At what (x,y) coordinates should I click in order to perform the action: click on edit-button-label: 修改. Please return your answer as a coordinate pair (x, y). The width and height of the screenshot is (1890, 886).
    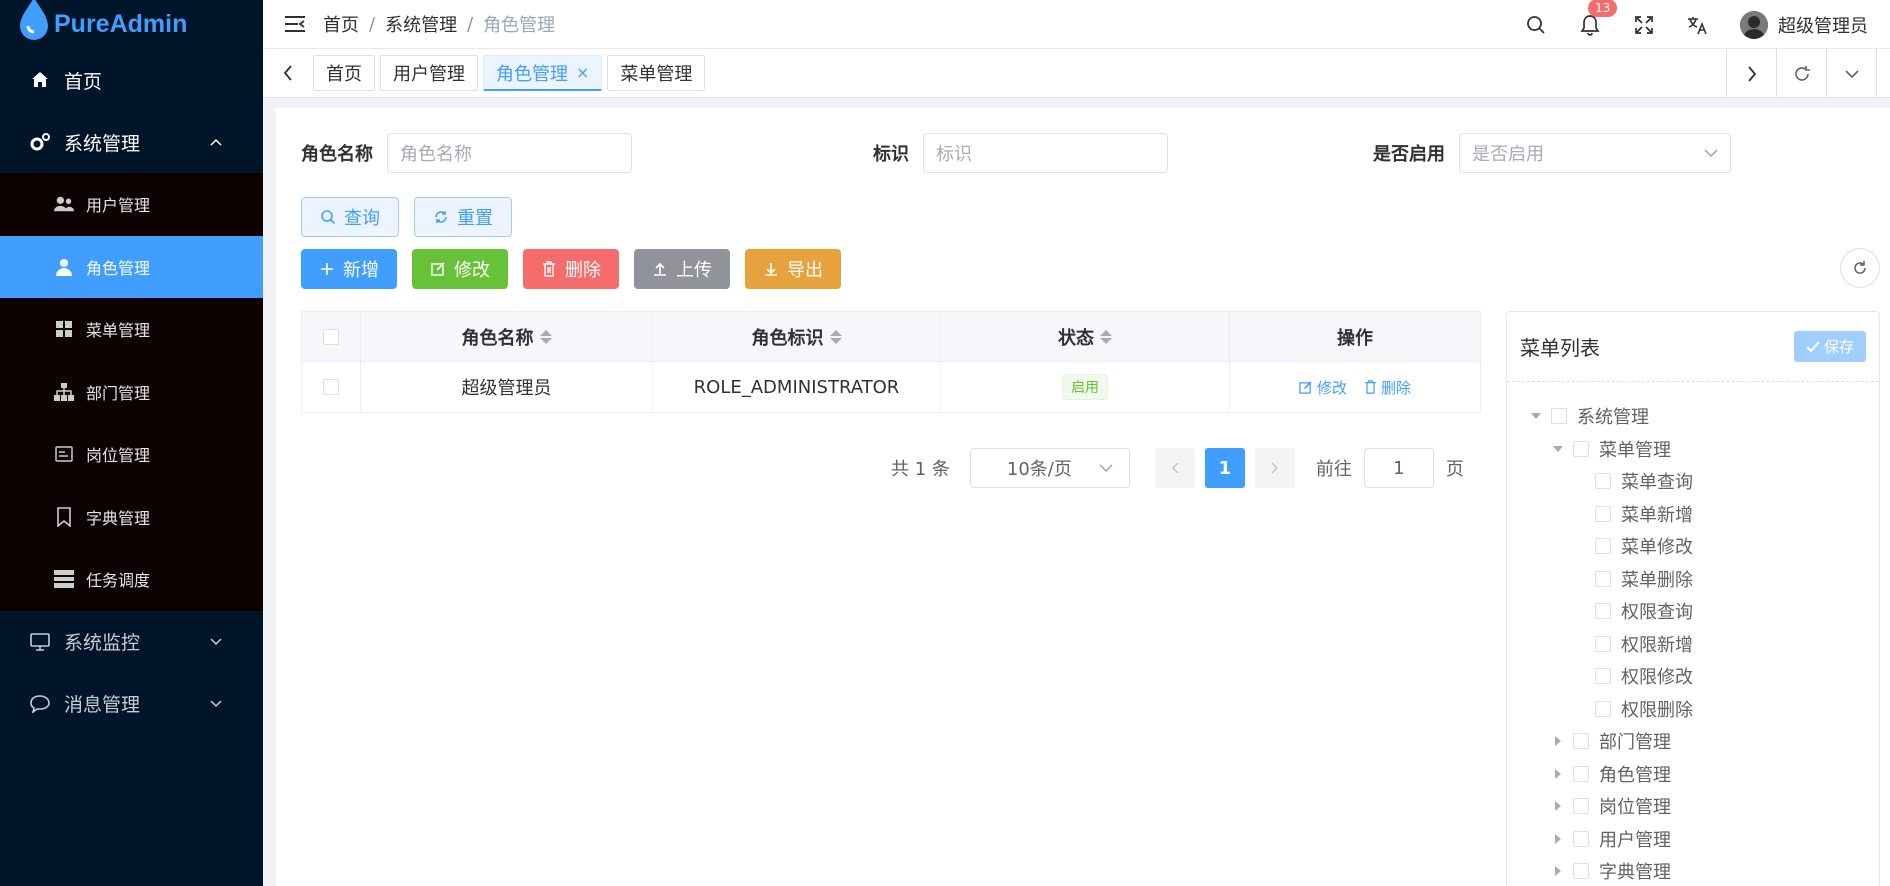
    Looking at the image, I should click on (472, 270).